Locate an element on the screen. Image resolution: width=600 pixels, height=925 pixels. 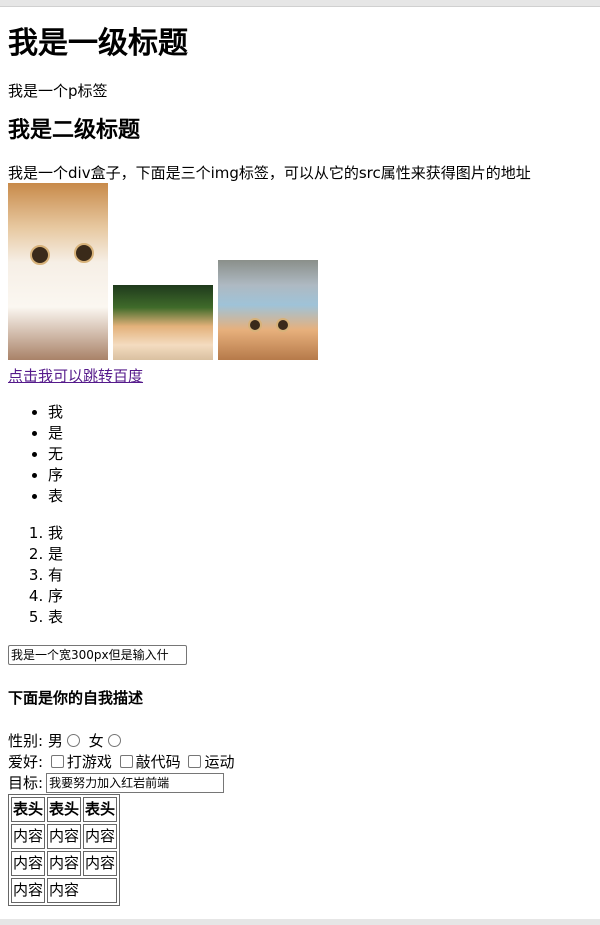
gender-option-male-label: 男 is located at coordinates (55, 741).